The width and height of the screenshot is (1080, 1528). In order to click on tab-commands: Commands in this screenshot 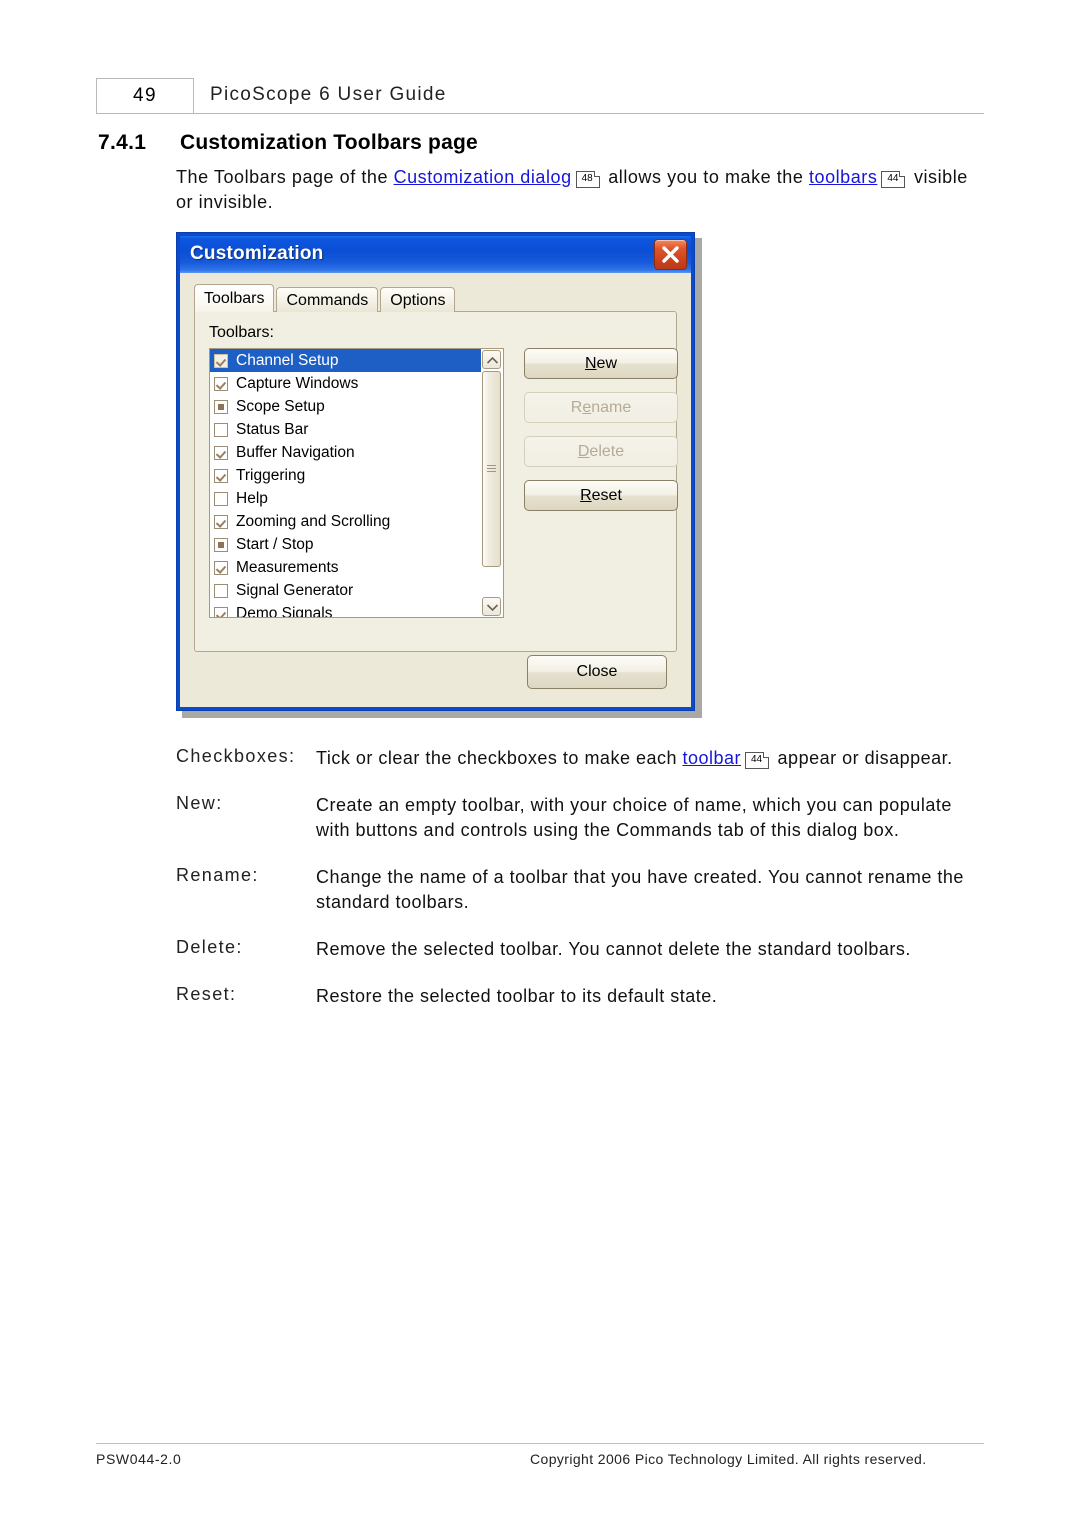, I will do `click(327, 299)`.